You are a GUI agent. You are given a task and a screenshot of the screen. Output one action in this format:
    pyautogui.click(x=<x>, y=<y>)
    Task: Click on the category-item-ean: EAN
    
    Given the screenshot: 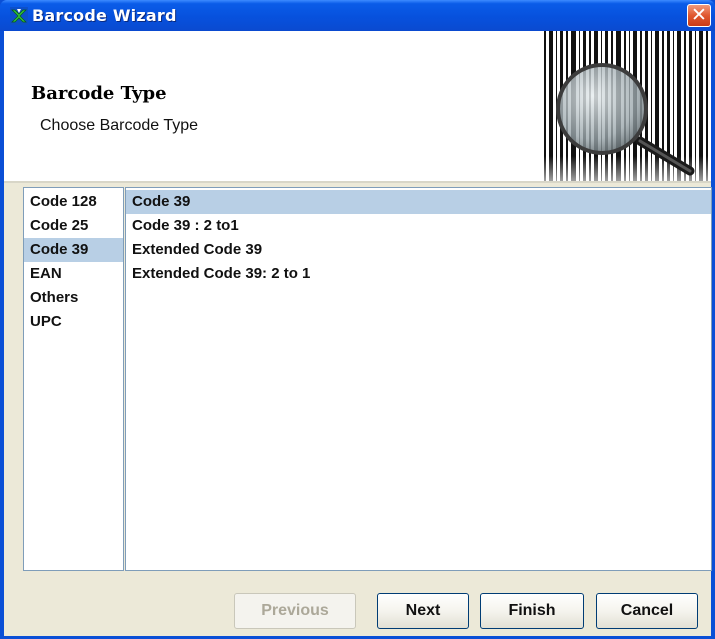 What is the action you would take?
    pyautogui.click(x=73, y=274)
    